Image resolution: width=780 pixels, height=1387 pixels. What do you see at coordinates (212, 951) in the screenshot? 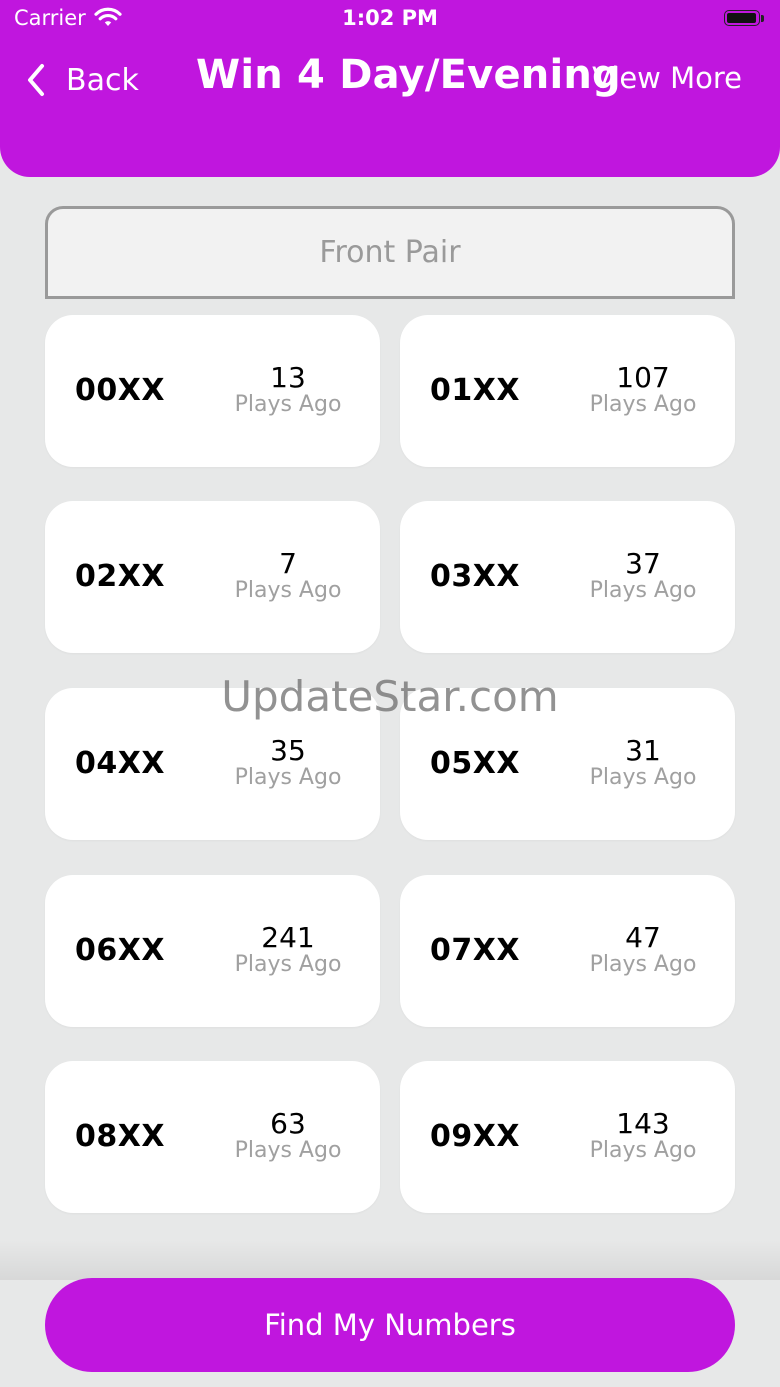
I see `pair-card: 06XX 241 Plays Ago` at bounding box center [212, 951].